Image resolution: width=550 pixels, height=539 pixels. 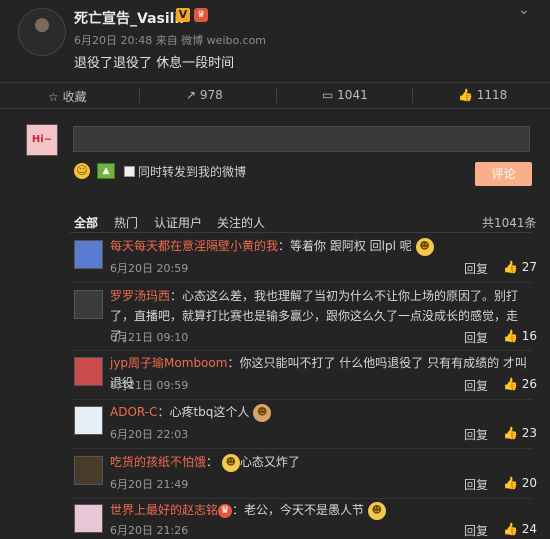 What do you see at coordinates (241, 222) in the screenshot?
I see `tab-following: 关注的人` at bounding box center [241, 222].